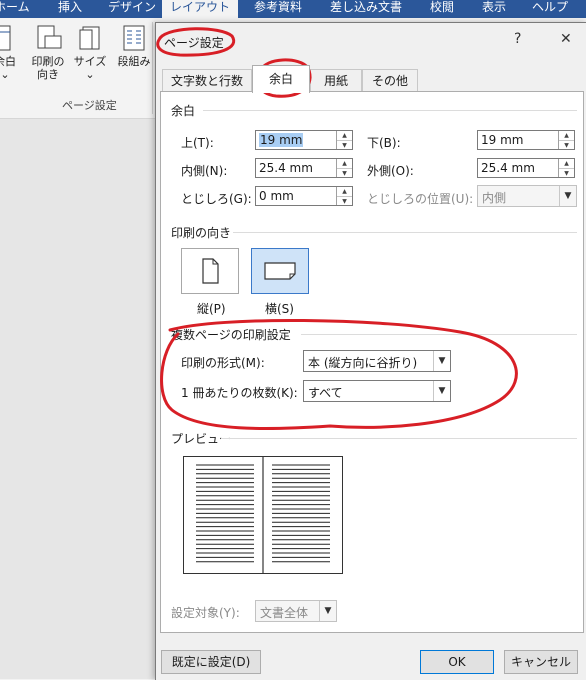  What do you see at coordinates (231, 335) in the screenshot?
I see `multiple-pages-heading: 複数ページの印刷設定` at bounding box center [231, 335].